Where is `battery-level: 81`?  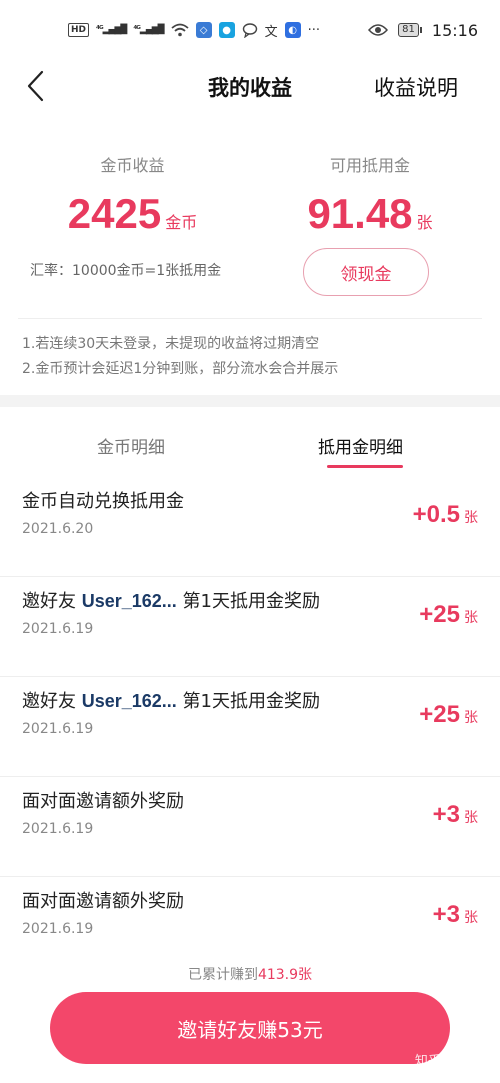 battery-level: 81 is located at coordinates (408, 30).